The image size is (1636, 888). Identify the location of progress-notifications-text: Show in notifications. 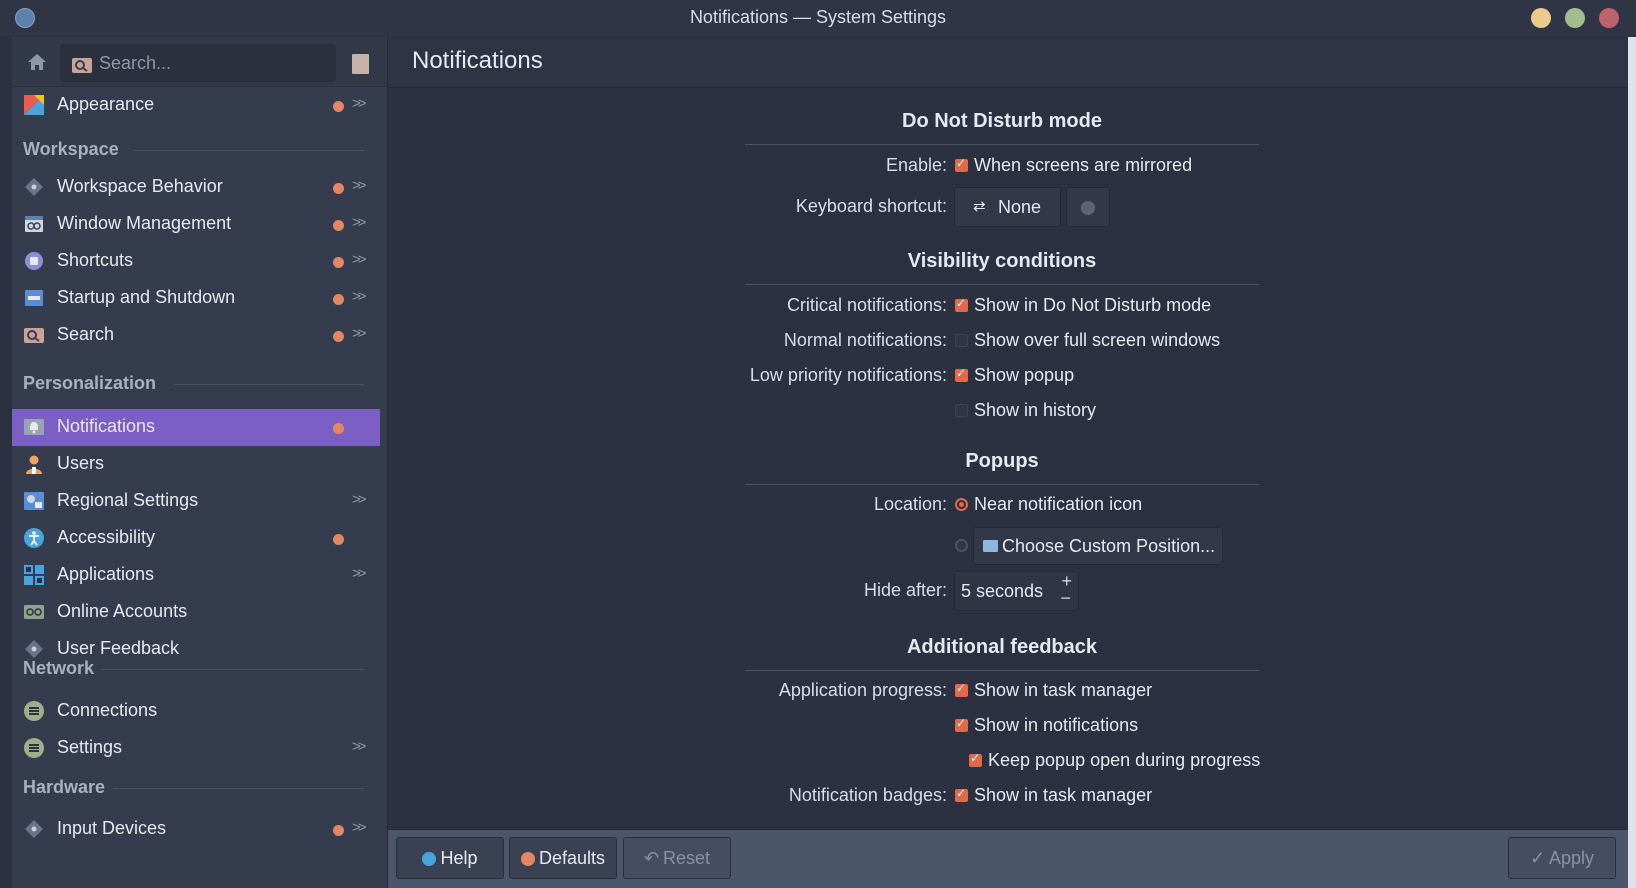
(1056, 725).